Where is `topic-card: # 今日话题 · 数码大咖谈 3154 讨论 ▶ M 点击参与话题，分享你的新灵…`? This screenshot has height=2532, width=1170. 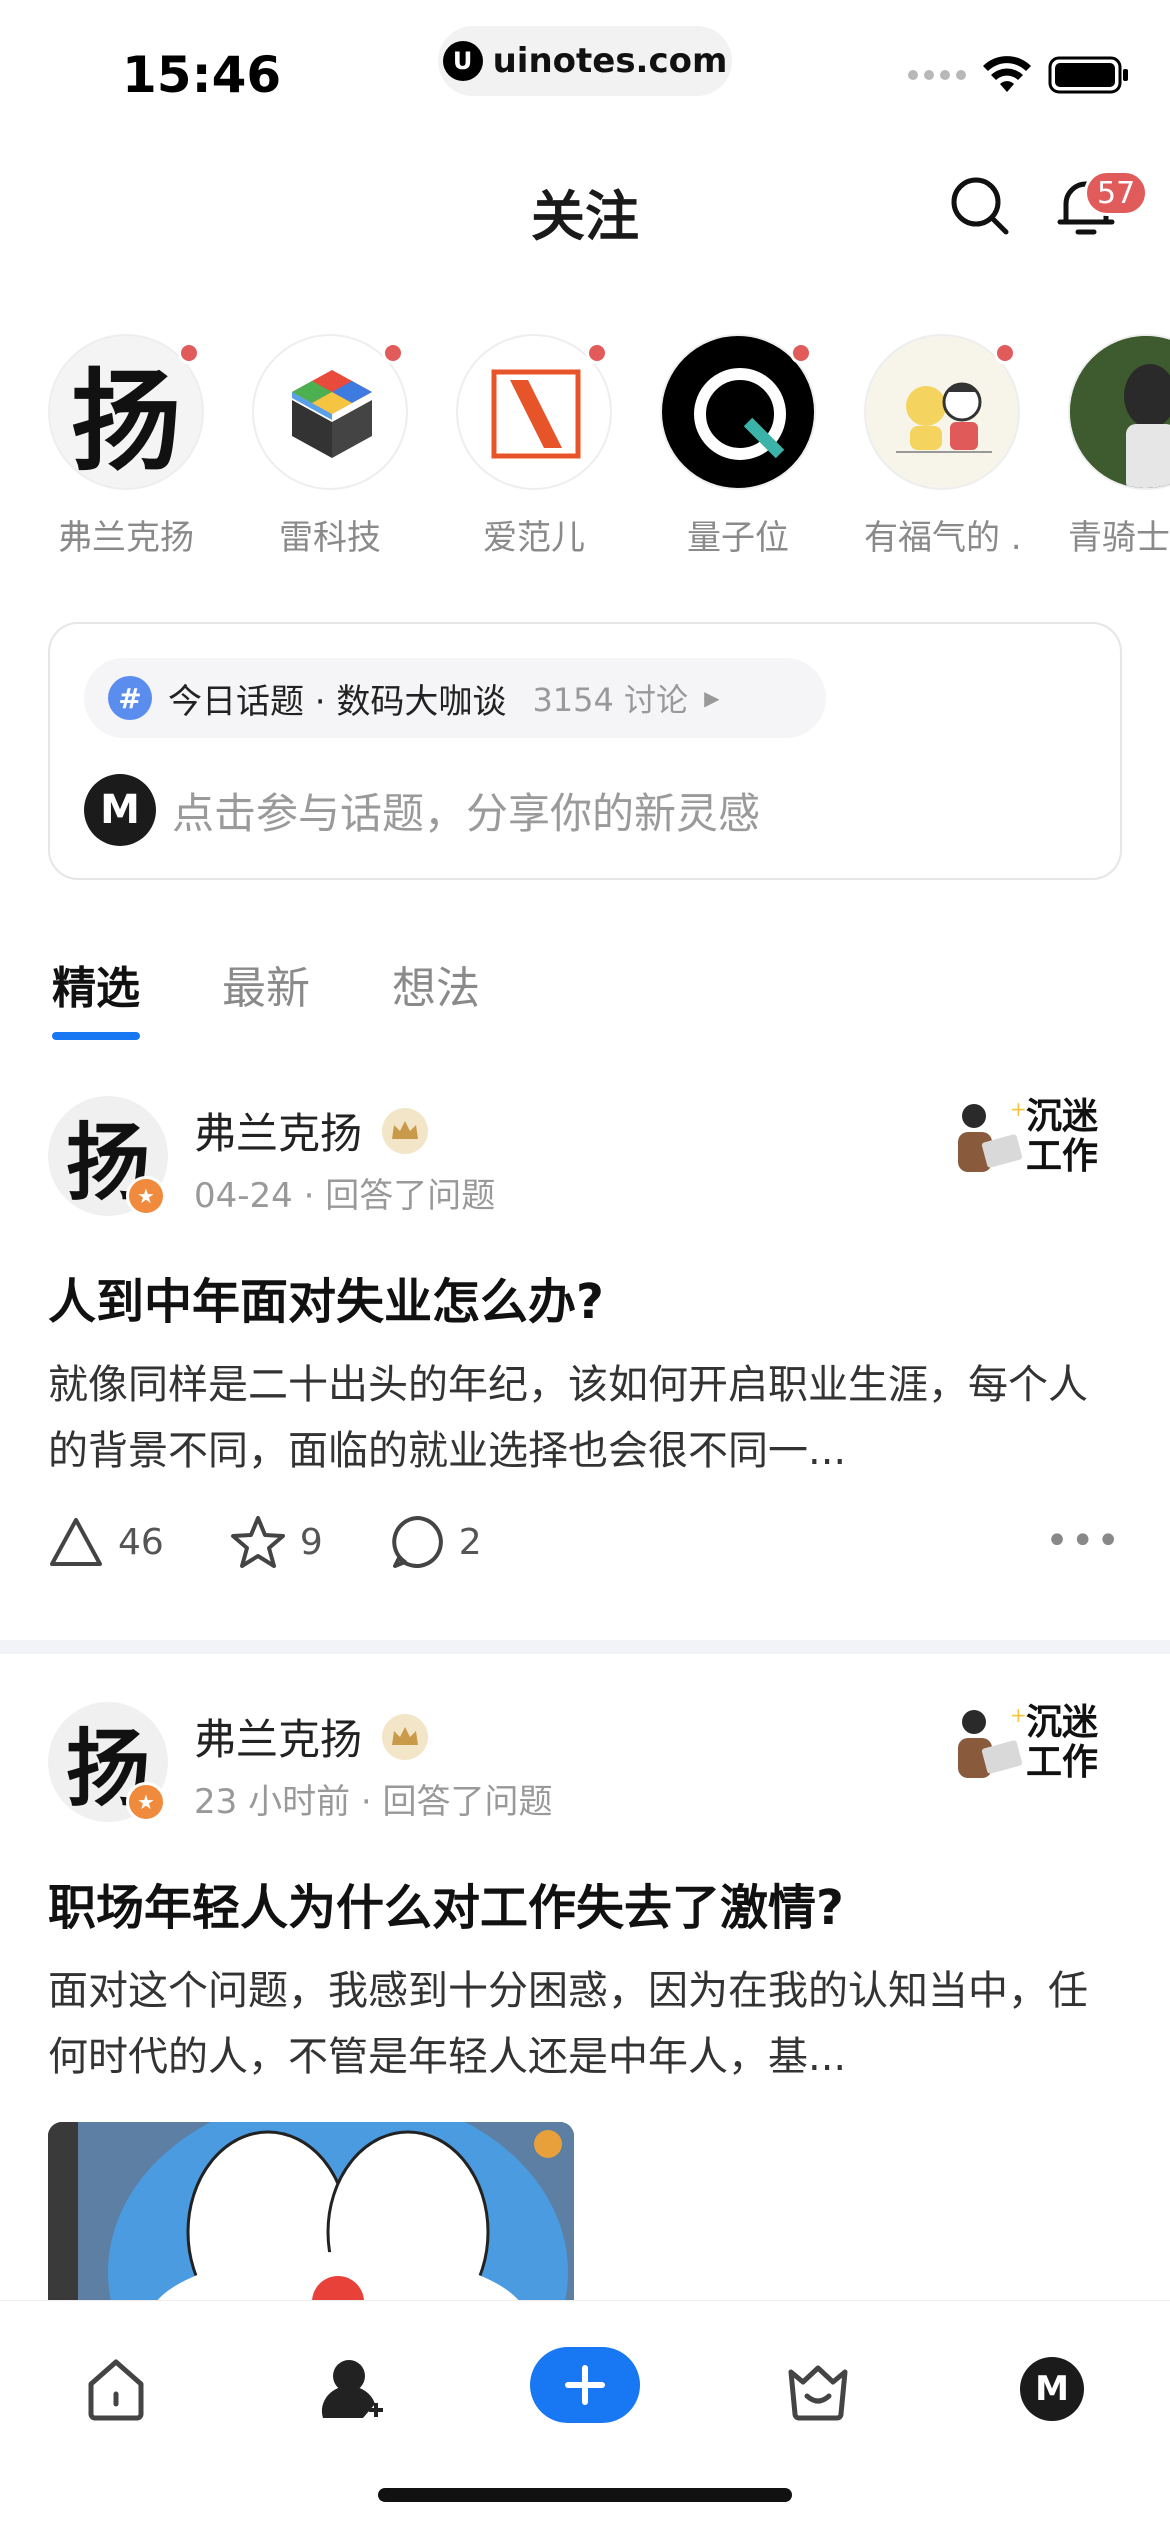
topic-card: # 今日话题 · 数码大咖谈 3154 讨论 ▶ M 点击参与话题，分享你的新灵… is located at coordinates (585, 751).